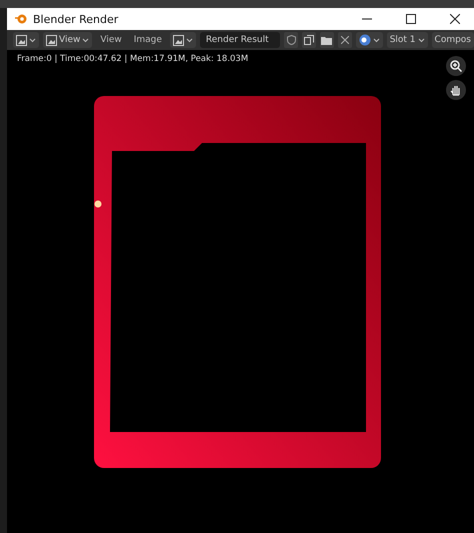 The width and height of the screenshot is (474, 533). I want to click on zoom-icon, so click(456, 66).